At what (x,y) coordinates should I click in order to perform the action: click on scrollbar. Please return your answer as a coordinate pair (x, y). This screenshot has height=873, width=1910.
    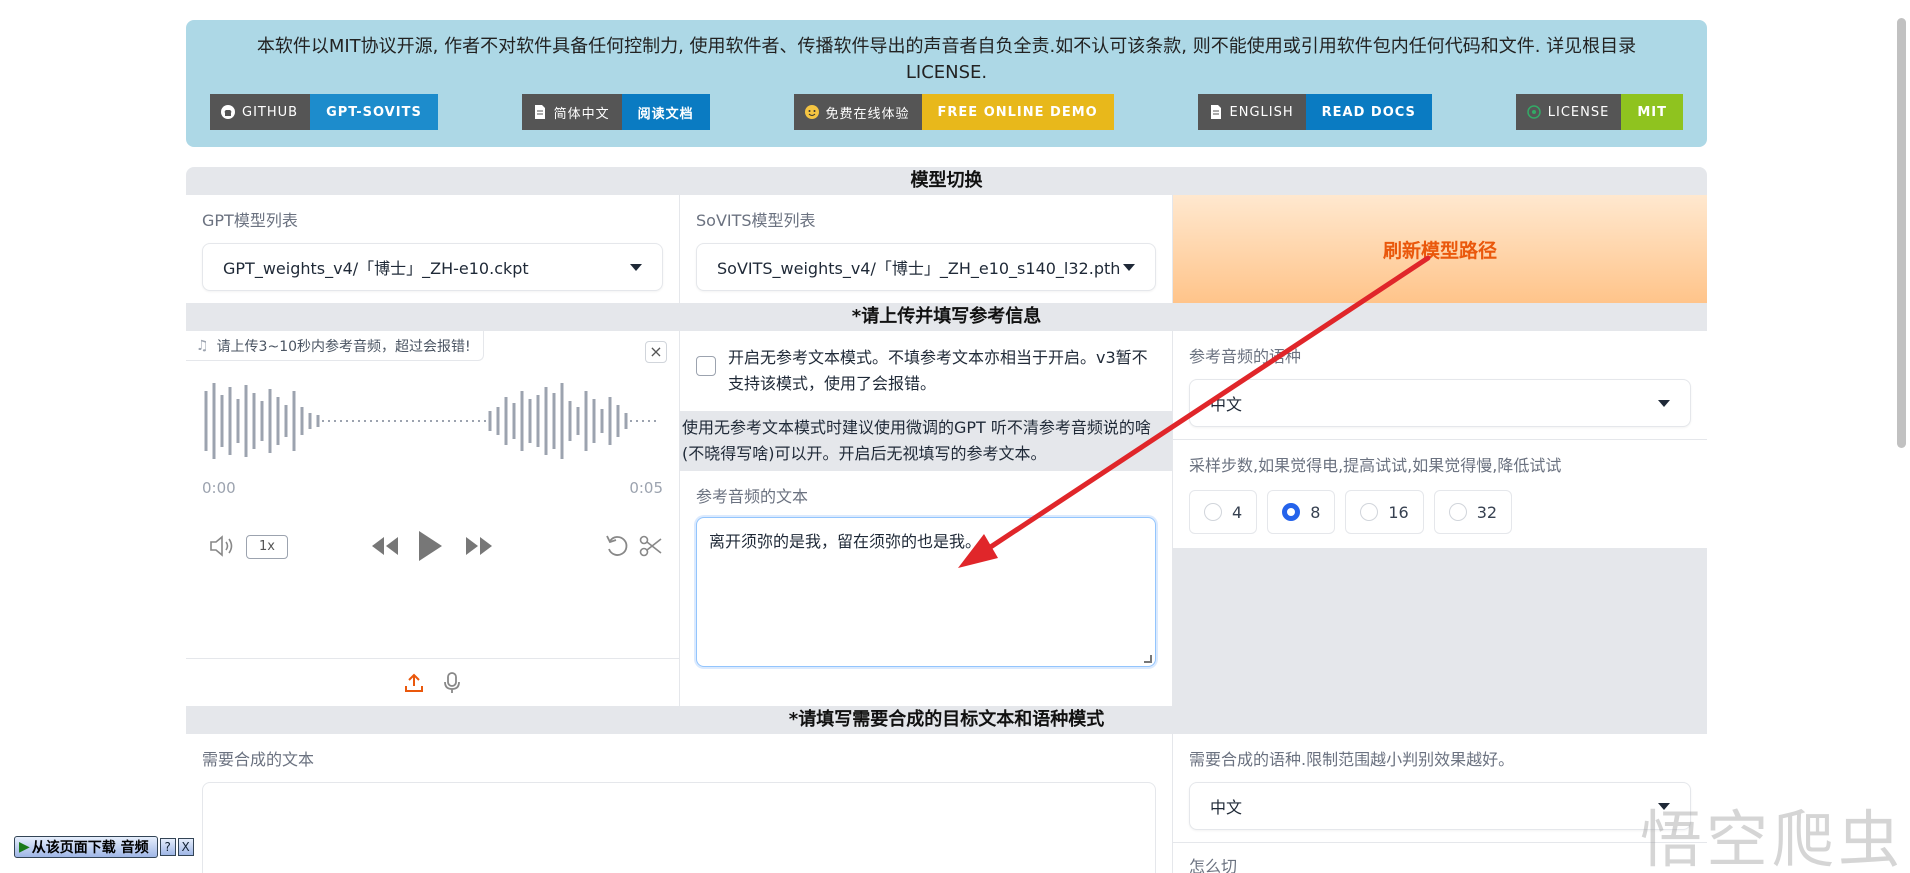
    Looking at the image, I should click on (1901, 436).